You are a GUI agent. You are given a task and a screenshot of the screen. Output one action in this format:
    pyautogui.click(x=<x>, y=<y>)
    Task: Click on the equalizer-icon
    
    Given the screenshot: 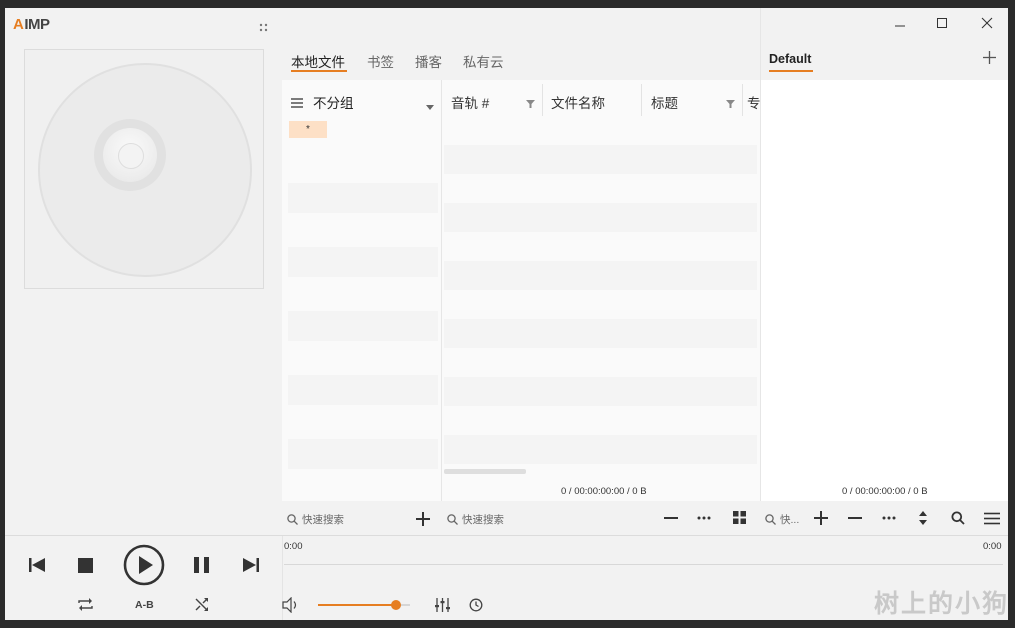 What is the action you would take?
    pyautogui.click(x=442, y=605)
    